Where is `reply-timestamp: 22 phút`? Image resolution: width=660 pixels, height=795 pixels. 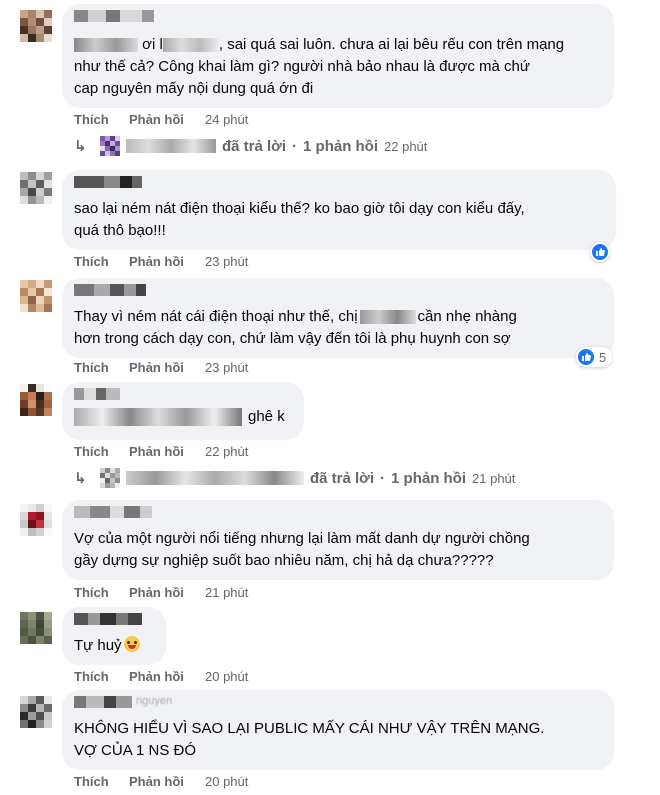 reply-timestamp: 22 phút is located at coordinates (406, 146).